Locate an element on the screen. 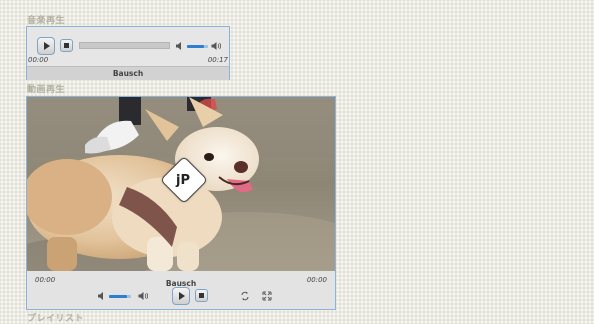  audio-stop-button is located at coordinates (66, 45).